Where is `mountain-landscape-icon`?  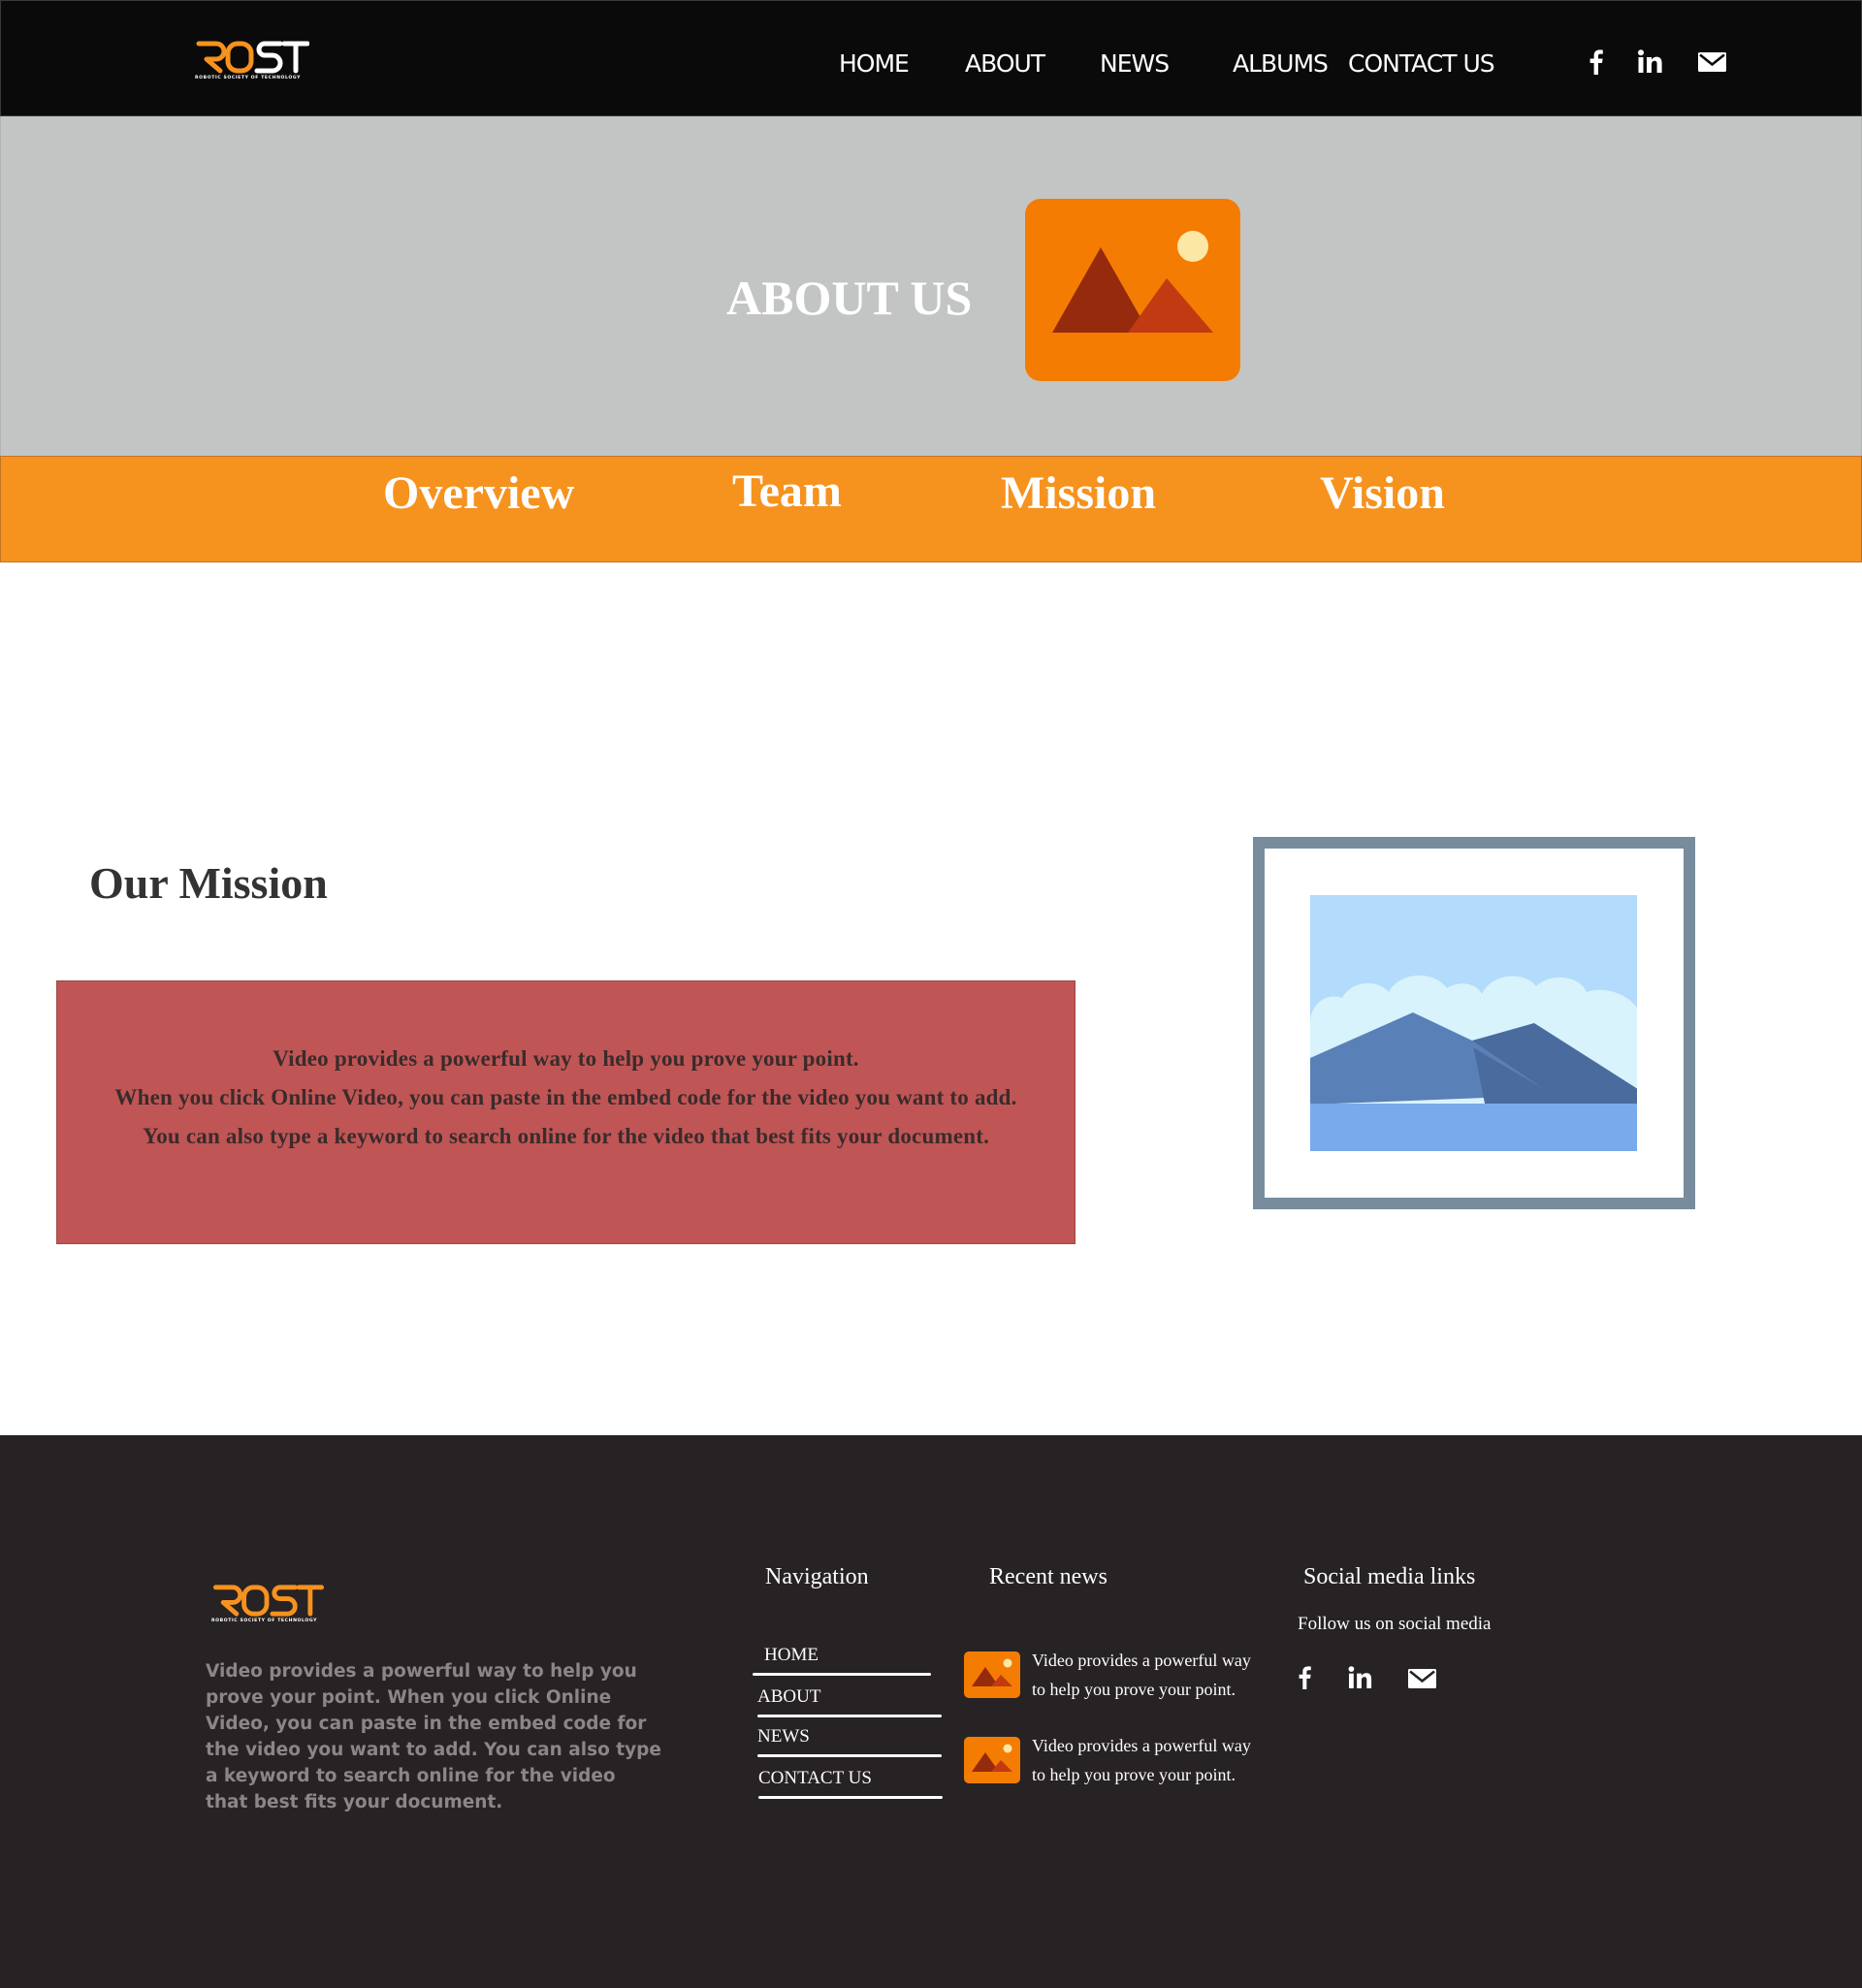 mountain-landscape-icon is located at coordinates (1132, 290).